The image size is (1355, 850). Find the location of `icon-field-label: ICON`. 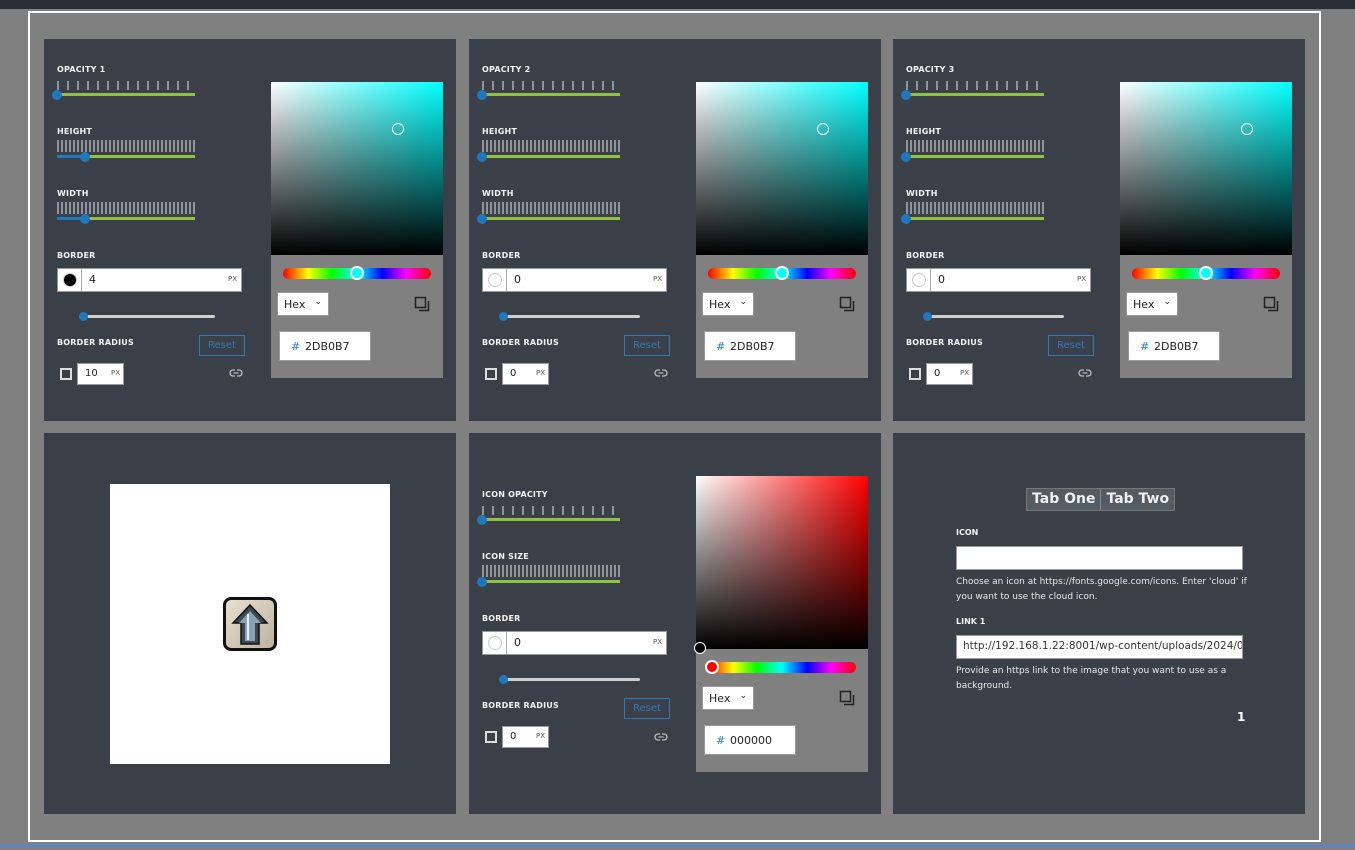

icon-field-label: ICON is located at coordinates (967, 532).